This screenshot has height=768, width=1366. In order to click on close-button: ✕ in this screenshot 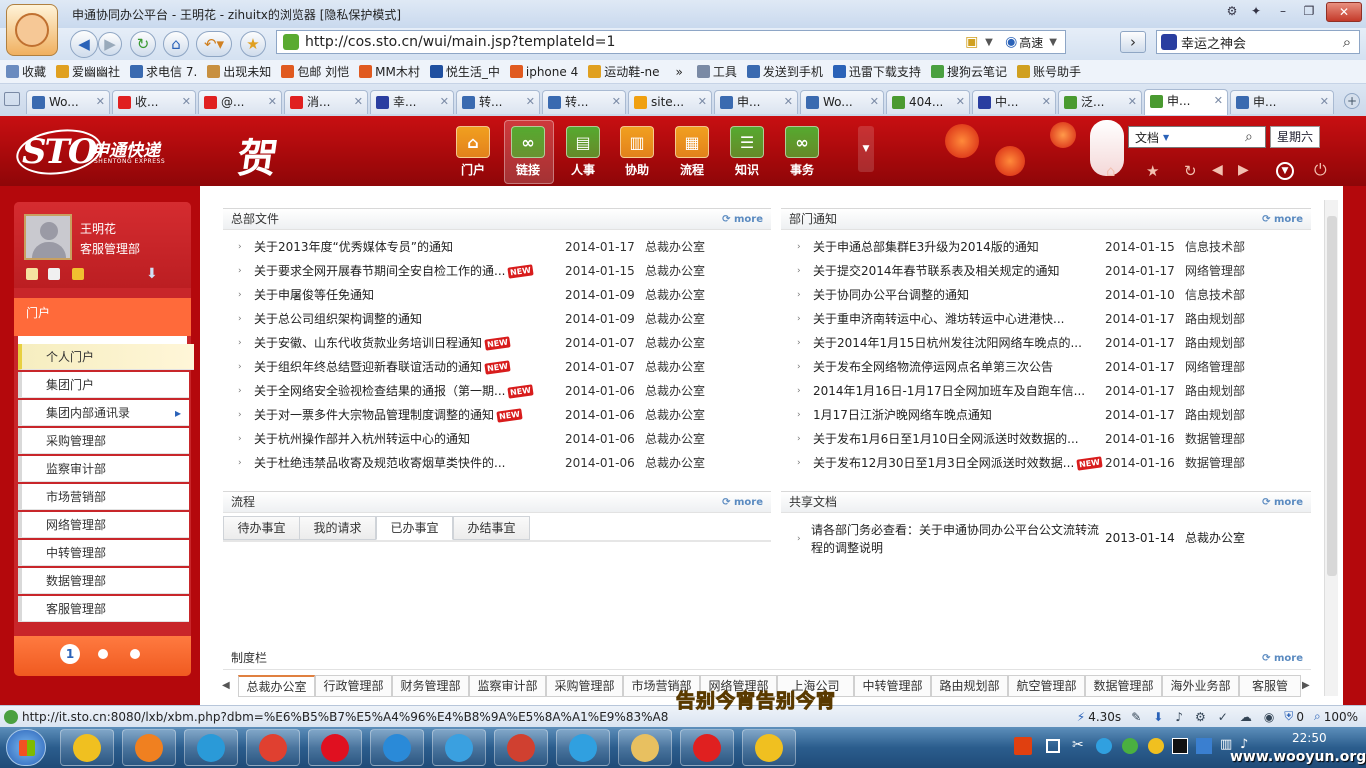, I will do `click(1344, 12)`.